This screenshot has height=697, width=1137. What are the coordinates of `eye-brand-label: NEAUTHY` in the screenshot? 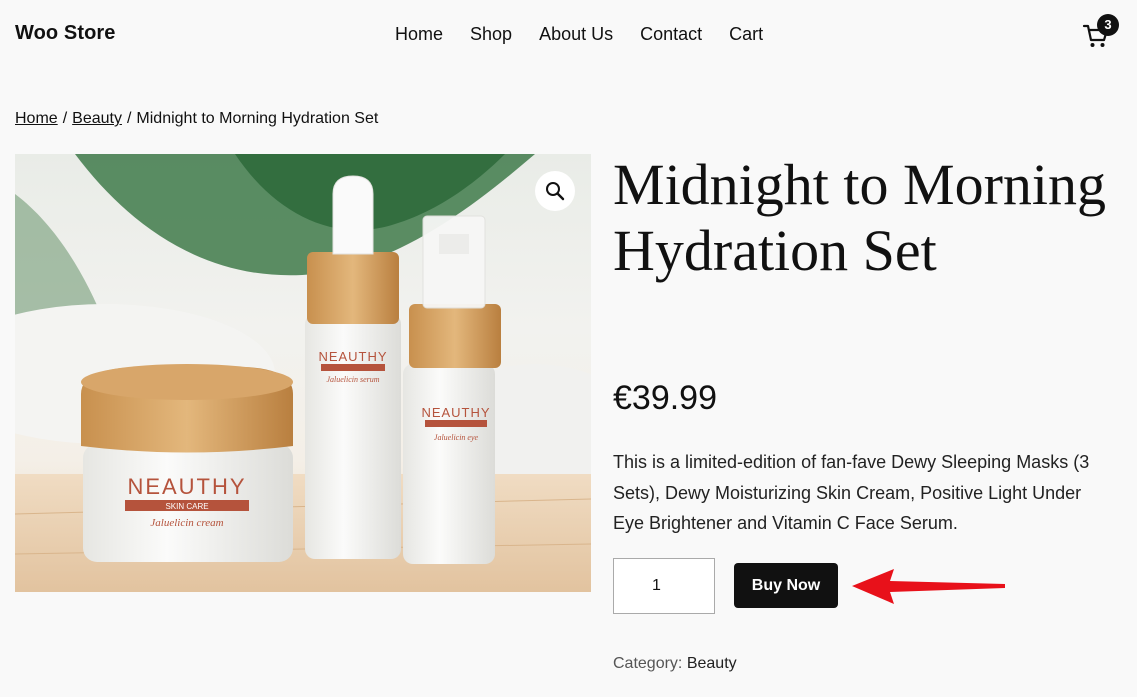 It's located at (455, 412).